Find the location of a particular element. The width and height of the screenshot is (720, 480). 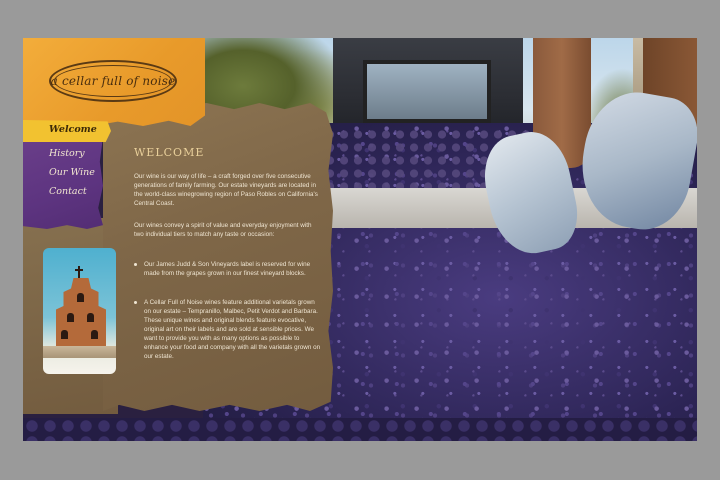

logo-text: a cellar full of noise is located at coordinates (113, 81).